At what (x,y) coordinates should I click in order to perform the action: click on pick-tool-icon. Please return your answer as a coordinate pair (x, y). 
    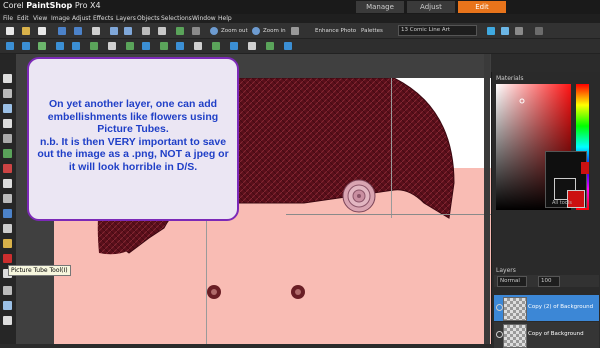
    Looking at the image, I should click on (7, 93).